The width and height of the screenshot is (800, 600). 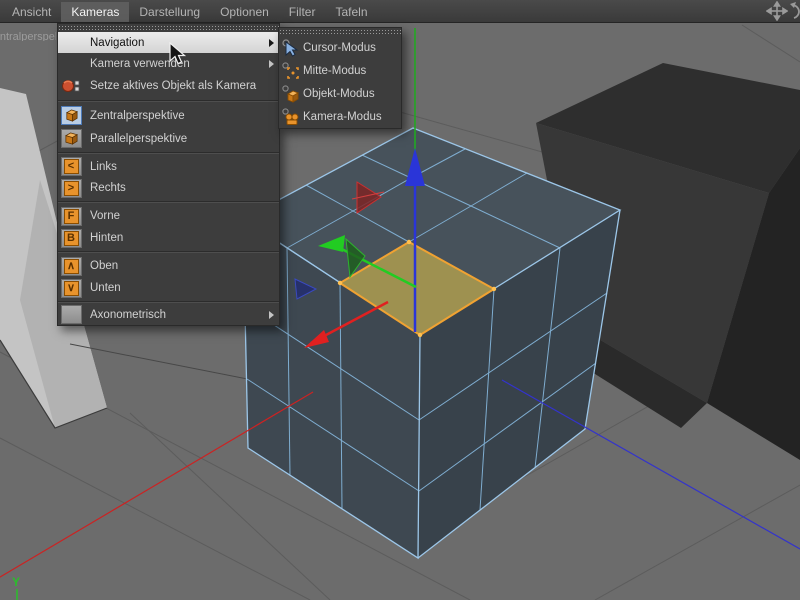 I want to click on right-chevron-icon: >, so click(x=71, y=188).